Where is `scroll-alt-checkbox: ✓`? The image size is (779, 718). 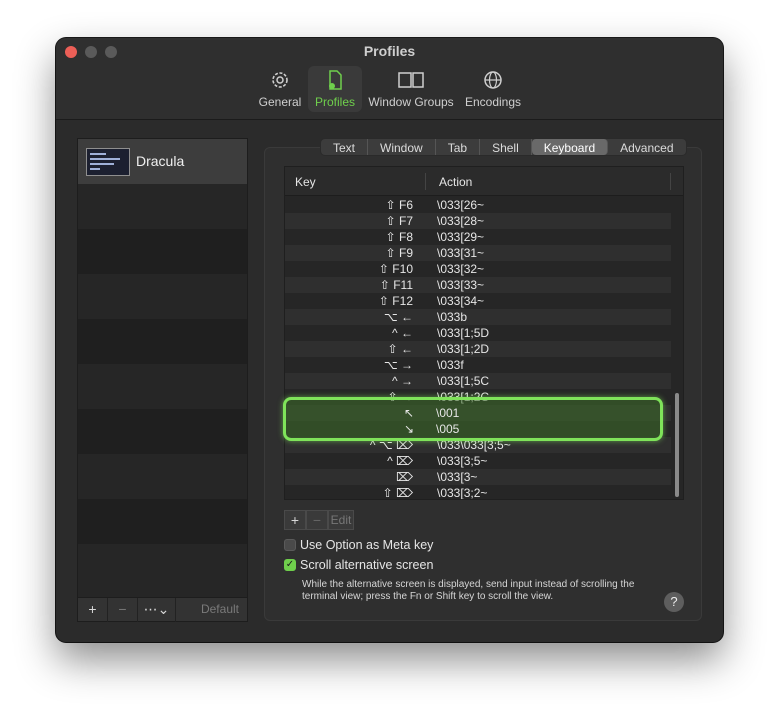 scroll-alt-checkbox: ✓ is located at coordinates (290, 565).